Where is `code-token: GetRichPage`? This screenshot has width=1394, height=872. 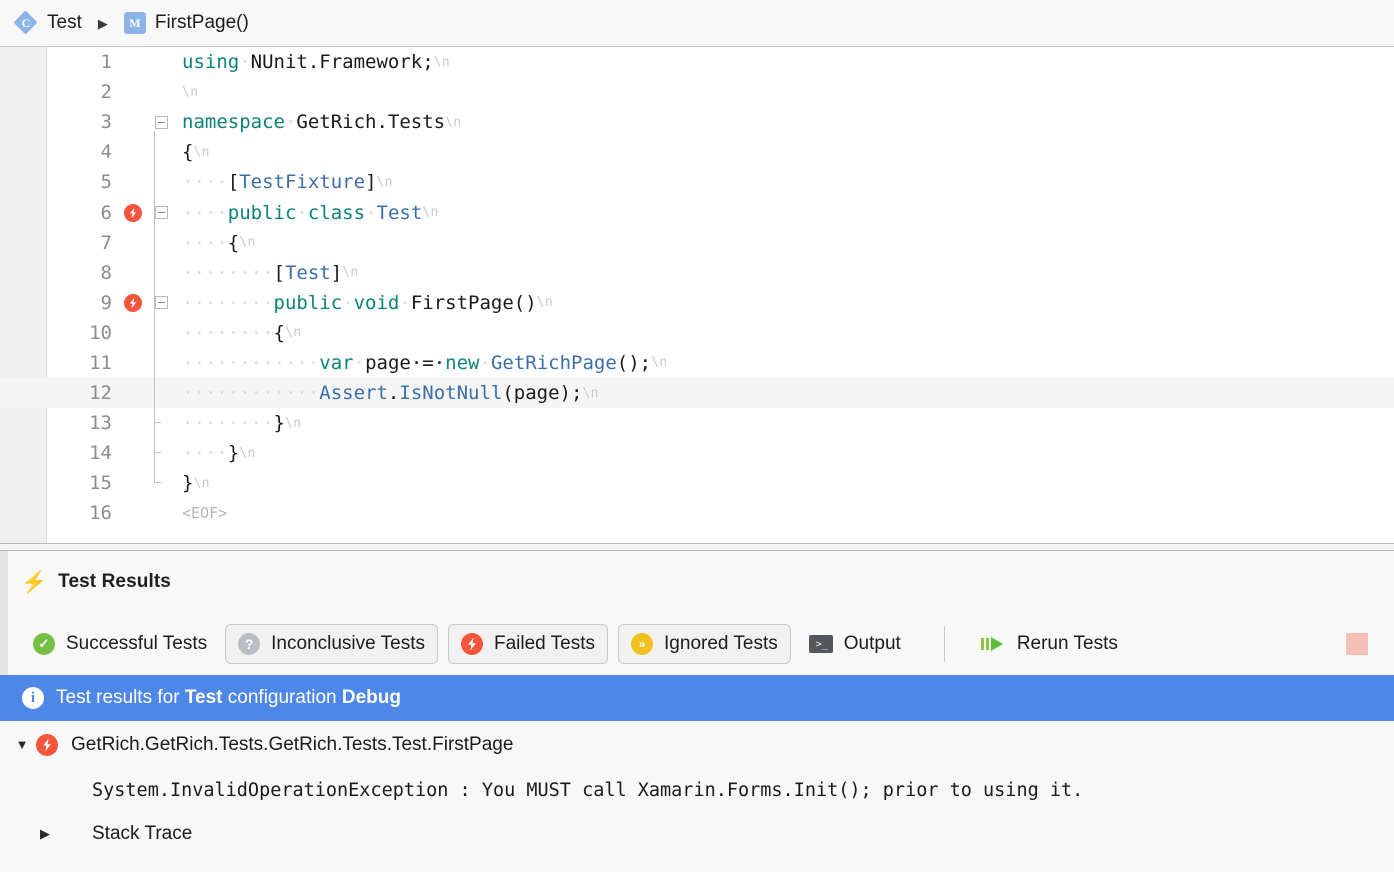
code-token: GetRichPage is located at coordinates (553, 362).